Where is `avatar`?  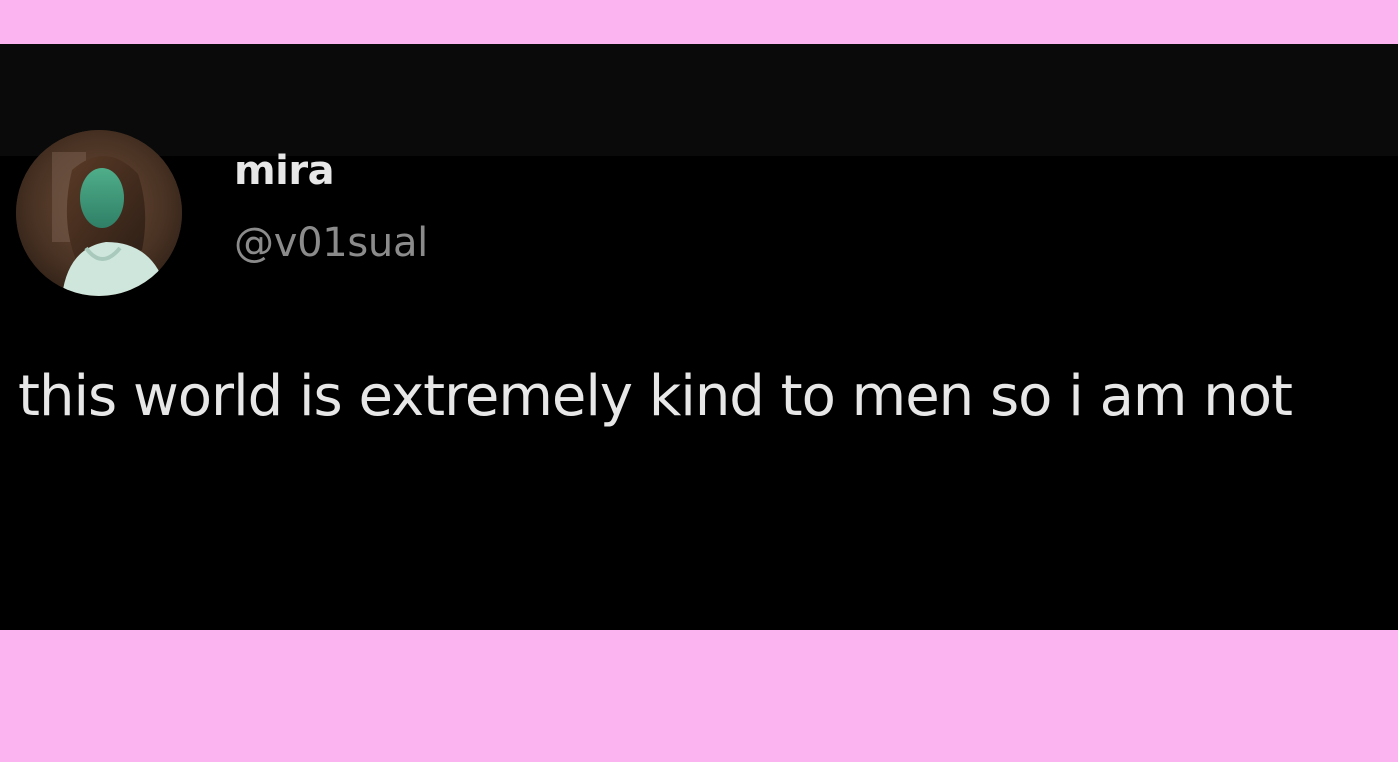
avatar is located at coordinates (99, 213).